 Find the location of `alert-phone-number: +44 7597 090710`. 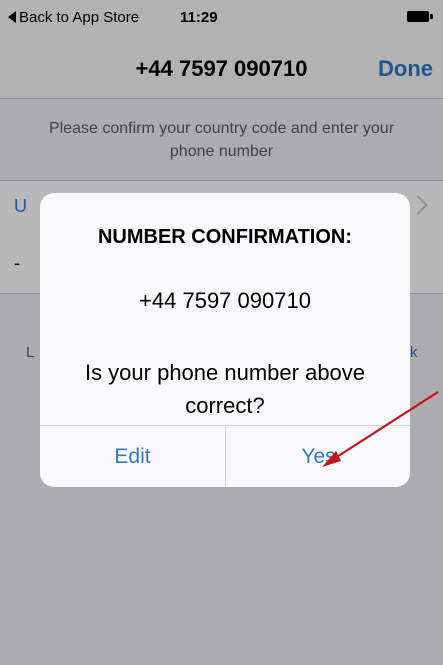

alert-phone-number: +44 7597 090710 is located at coordinates (225, 300).